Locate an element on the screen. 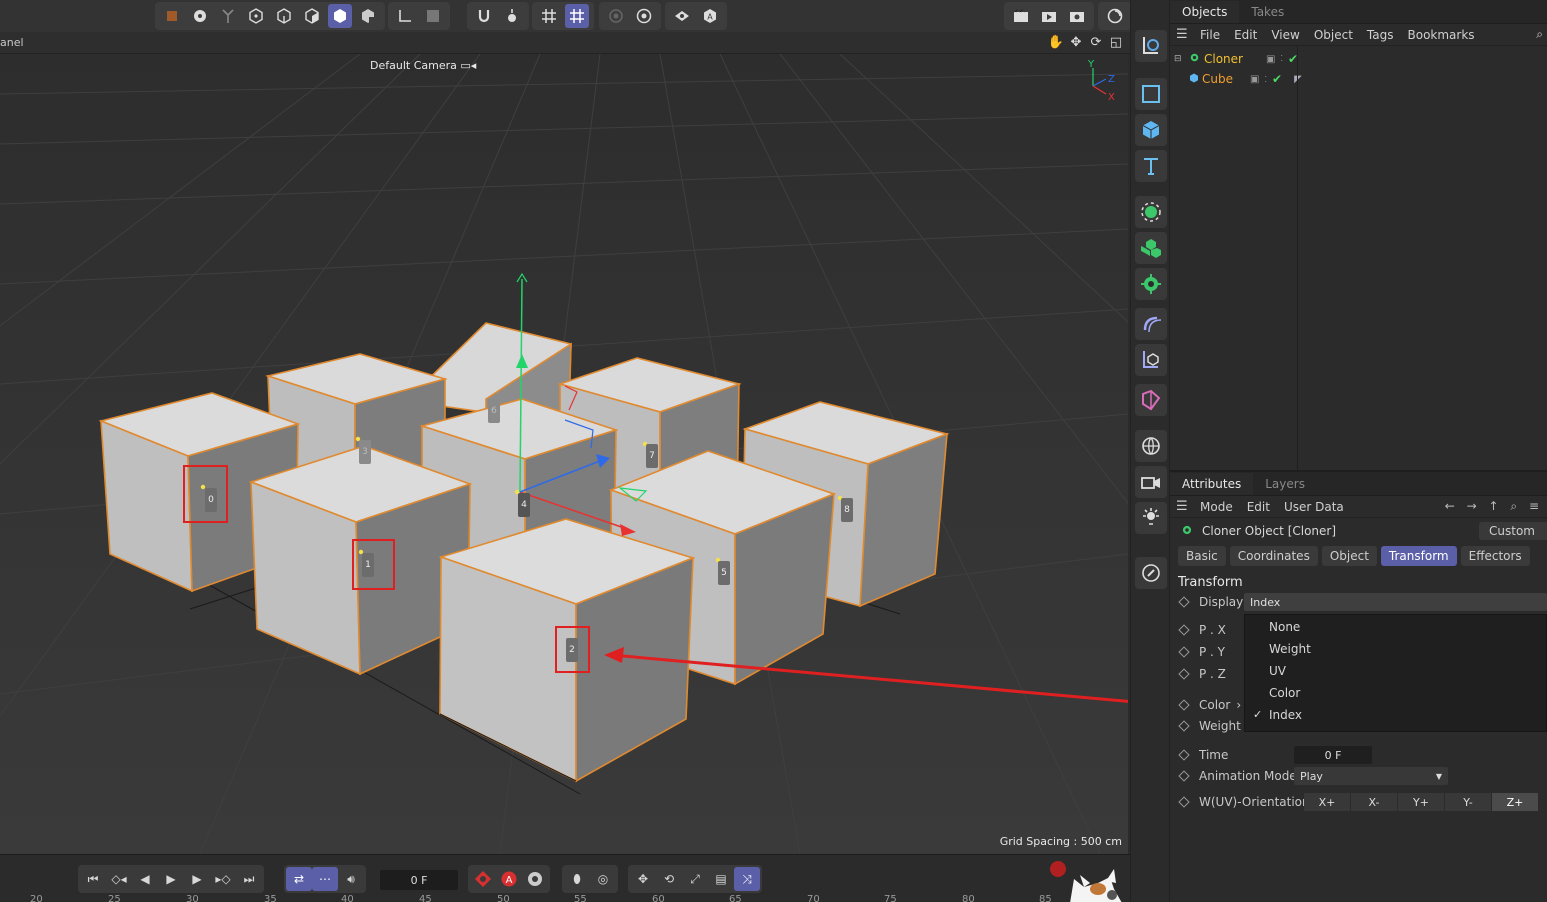 The height and width of the screenshot is (902, 1547). dropdown-option-none: None is located at coordinates (1284, 627).